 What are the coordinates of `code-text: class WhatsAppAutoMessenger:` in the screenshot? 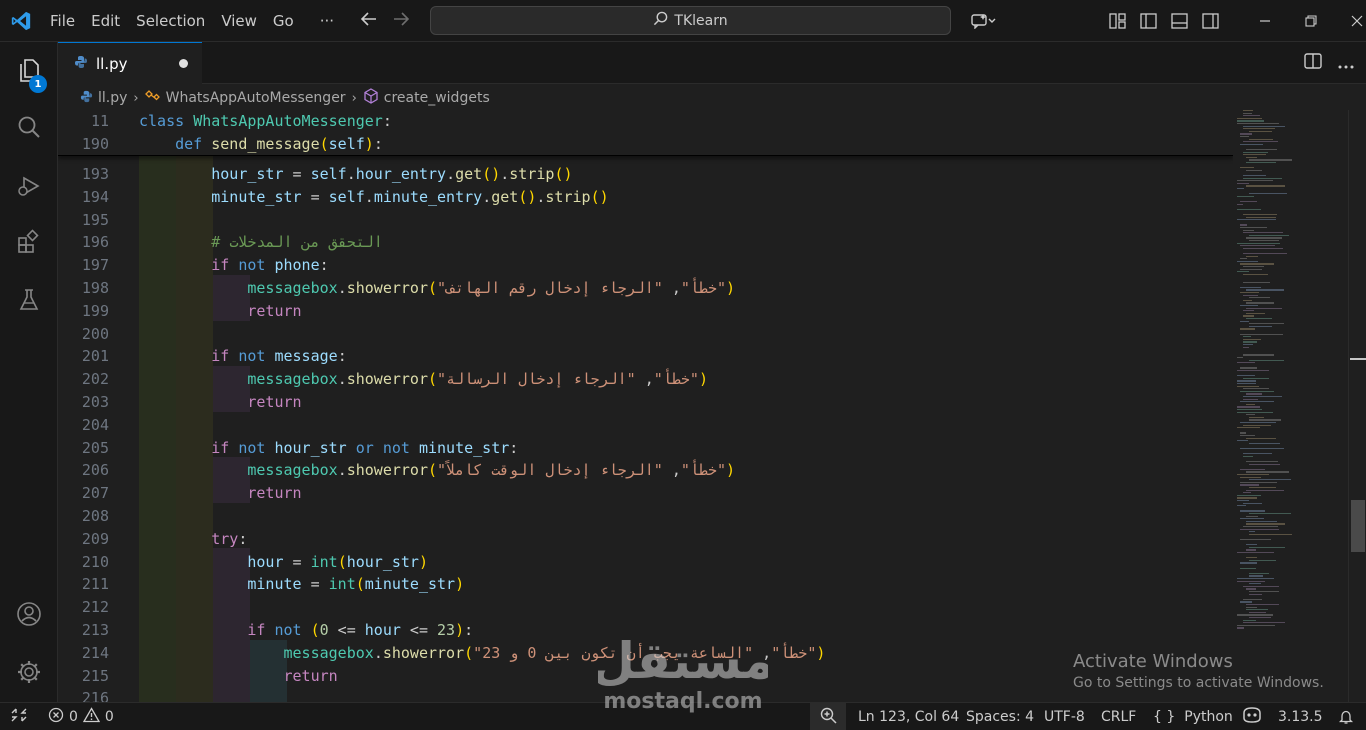 It's located at (265, 121).